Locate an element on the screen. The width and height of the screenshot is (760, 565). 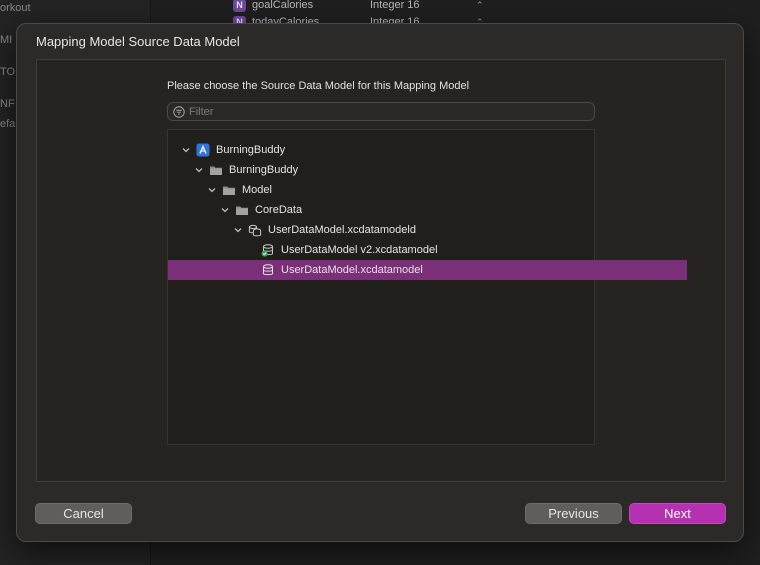
attribute-type: Integer 16 is located at coordinates (395, 5).